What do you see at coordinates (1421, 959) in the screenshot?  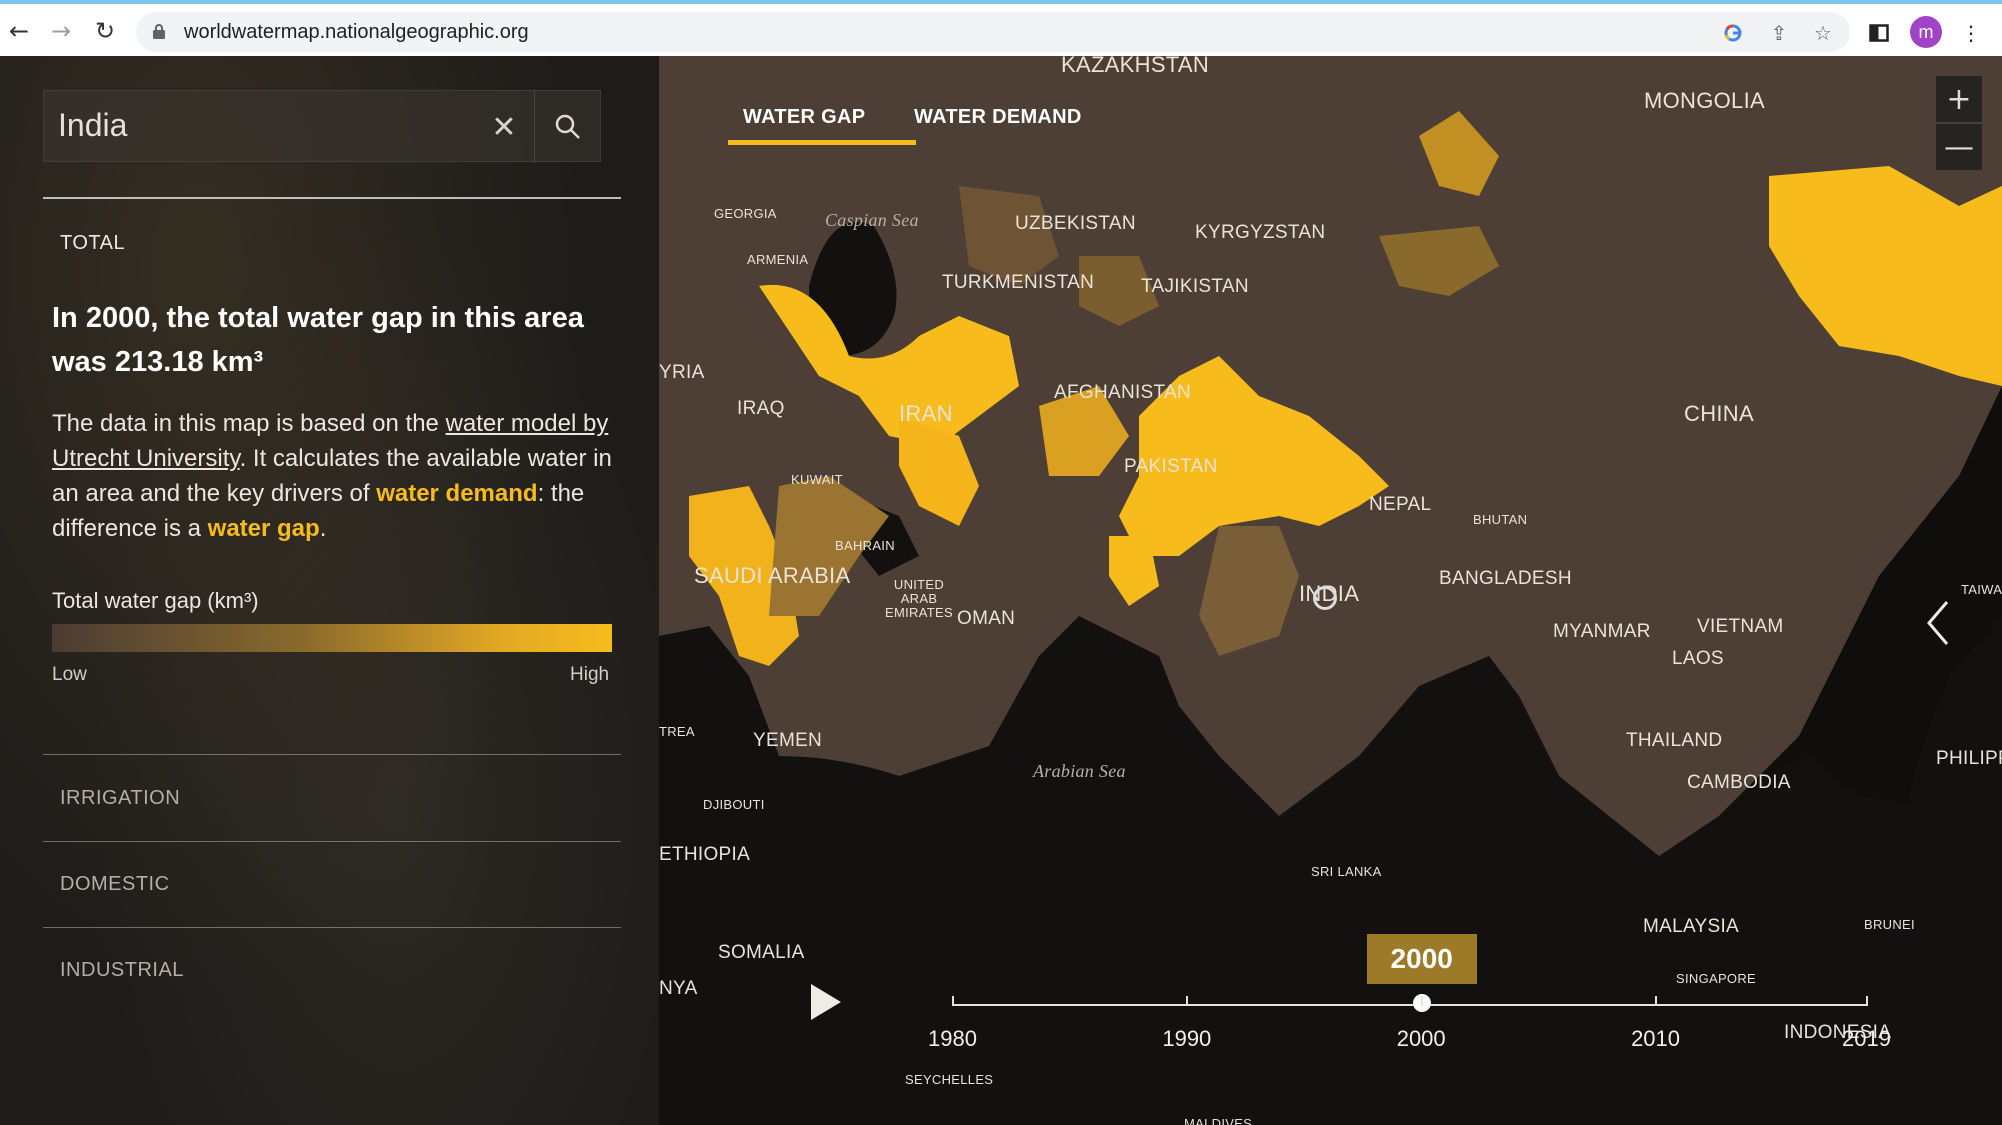 I see `selected-year-badge: 2000` at bounding box center [1421, 959].